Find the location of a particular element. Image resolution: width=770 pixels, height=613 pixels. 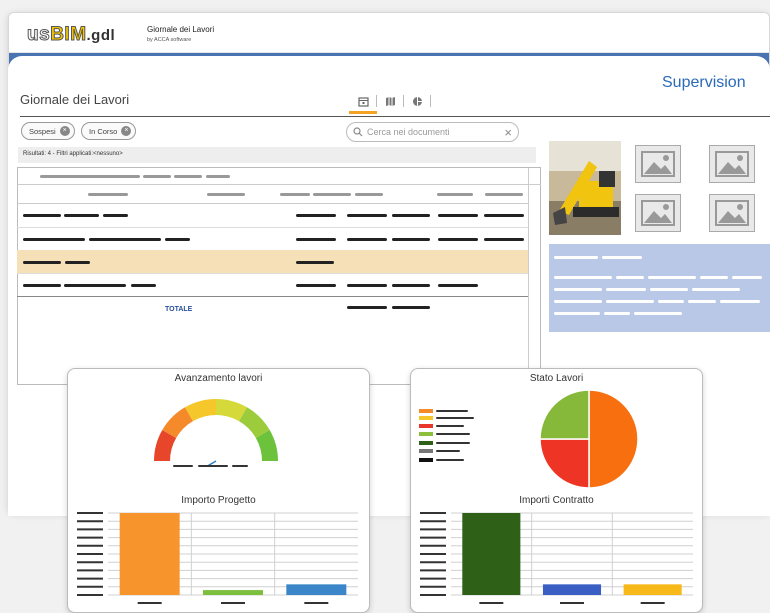

table-scrollbar is located at coordinates (528, 276).